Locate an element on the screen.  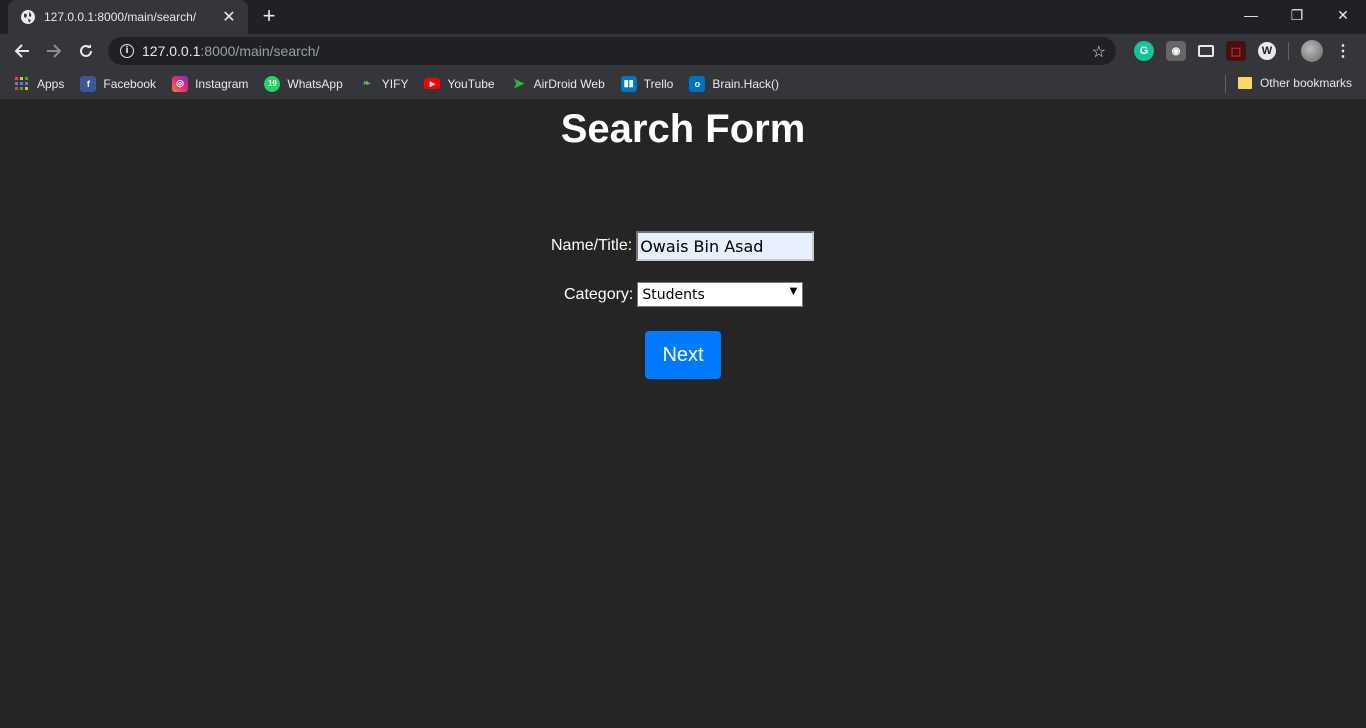
other-bookmarks-label: Other bookmarks is located at coordinates (1305, 83).